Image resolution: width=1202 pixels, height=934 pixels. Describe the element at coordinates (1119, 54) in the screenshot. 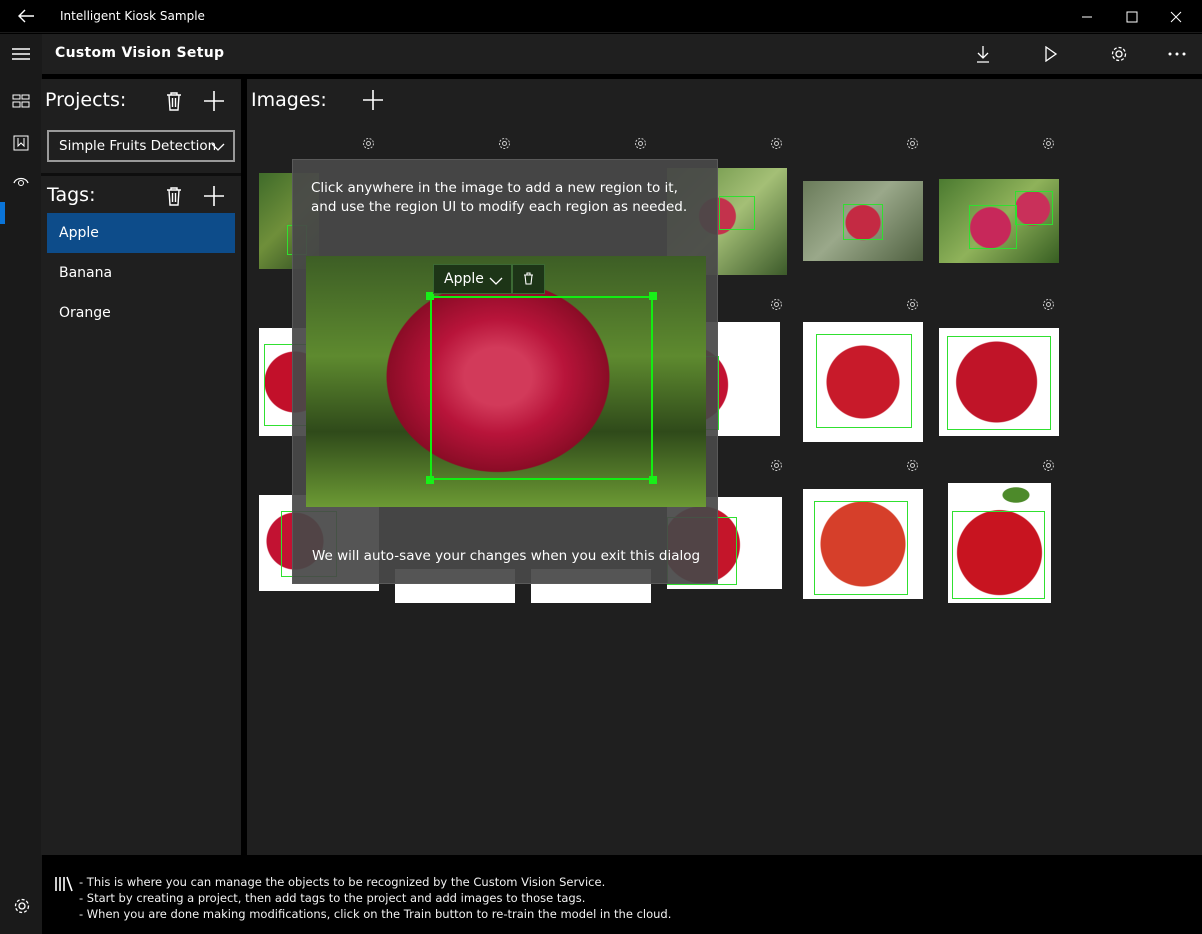

I see `settings-icon` at that location.